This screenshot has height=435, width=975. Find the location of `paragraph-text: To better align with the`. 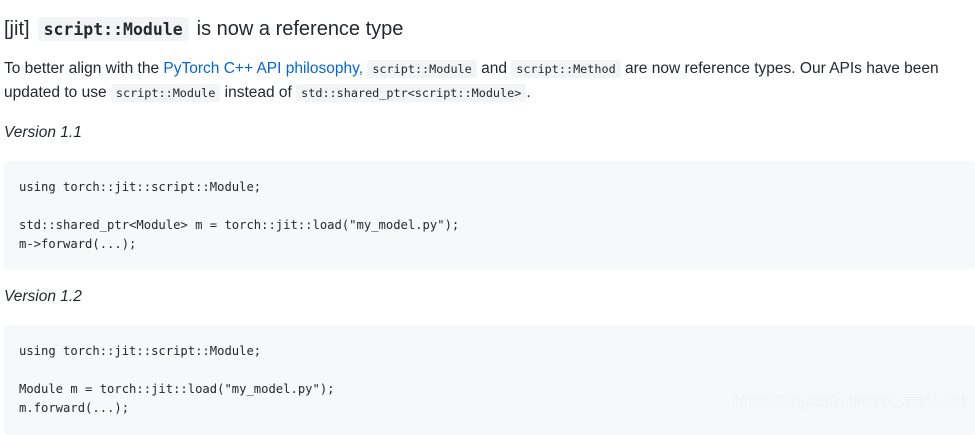

paragraph-text: To better align with the is located at coordinates (82, 68).